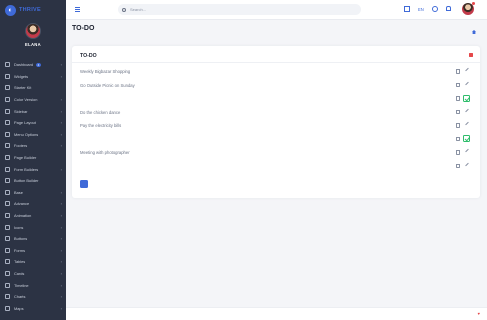 This screenshot has width=487, height=320. I want to click on sidebar-item-label: Widgets, so click(21, 76).